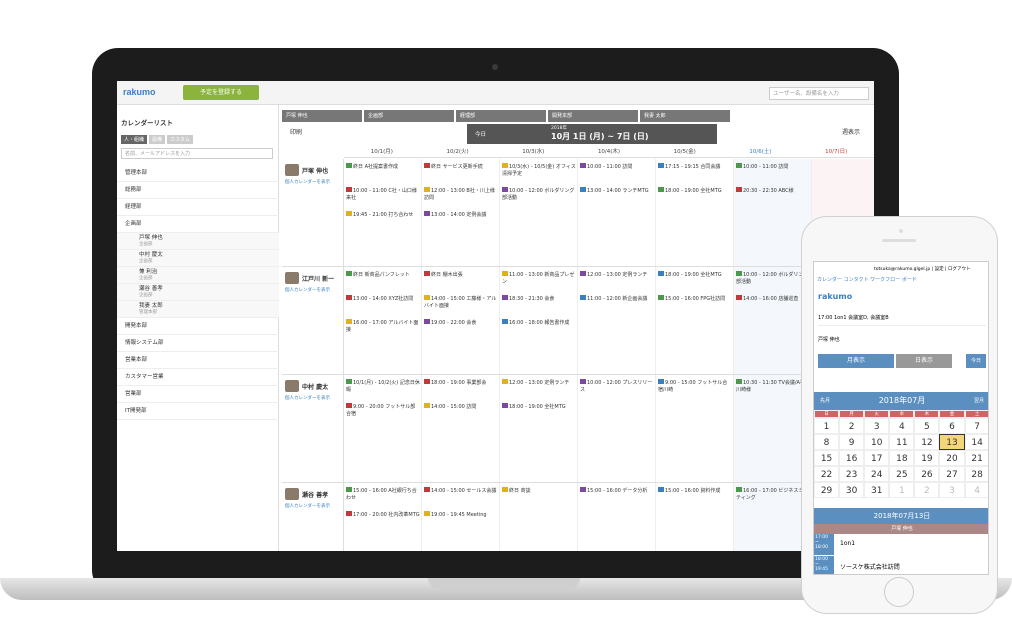  I want to click on calendar-day: 13, so click(952, 442).